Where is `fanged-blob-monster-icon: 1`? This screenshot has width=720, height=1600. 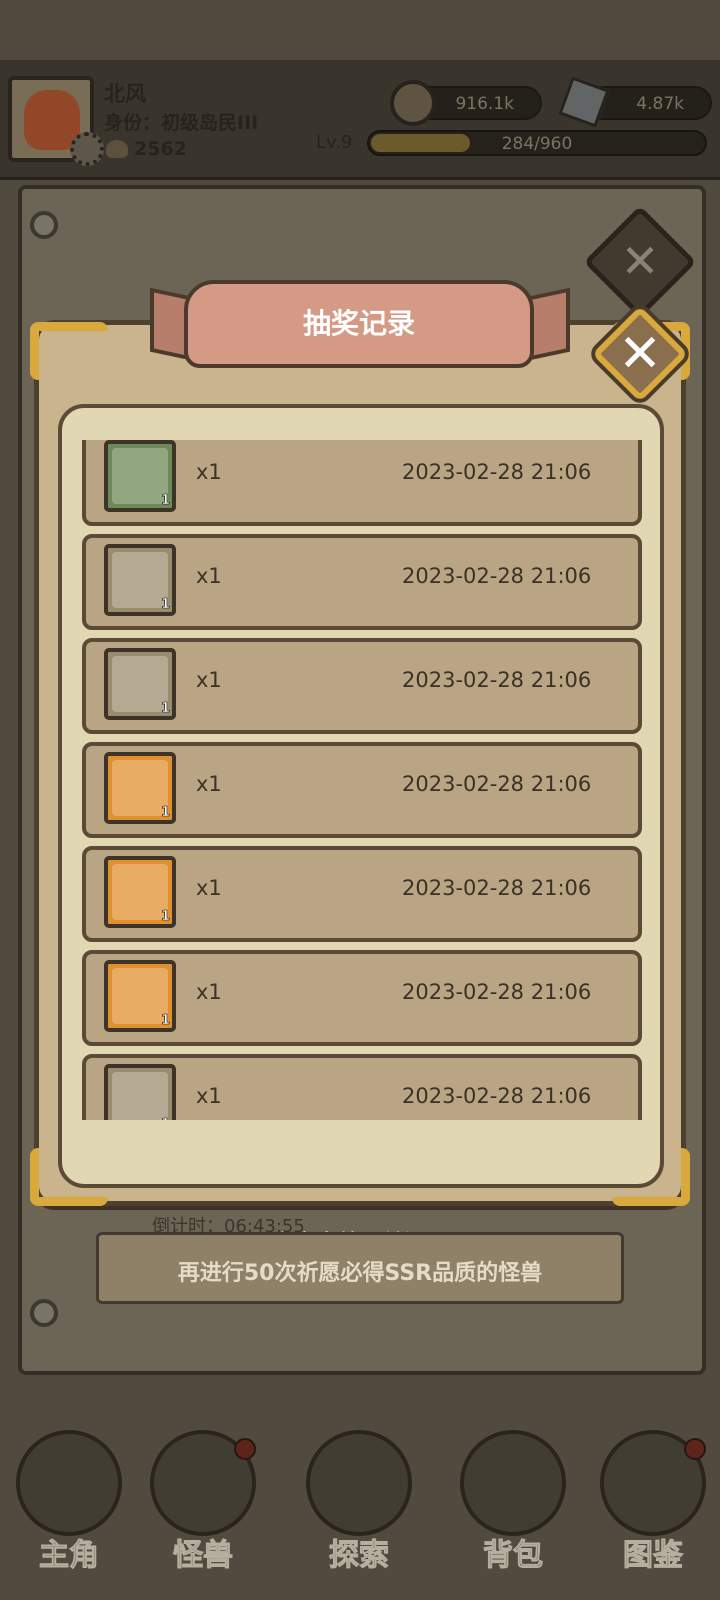
fanged-blob-monster-icon: 1 is located at coordinates (140, 580).